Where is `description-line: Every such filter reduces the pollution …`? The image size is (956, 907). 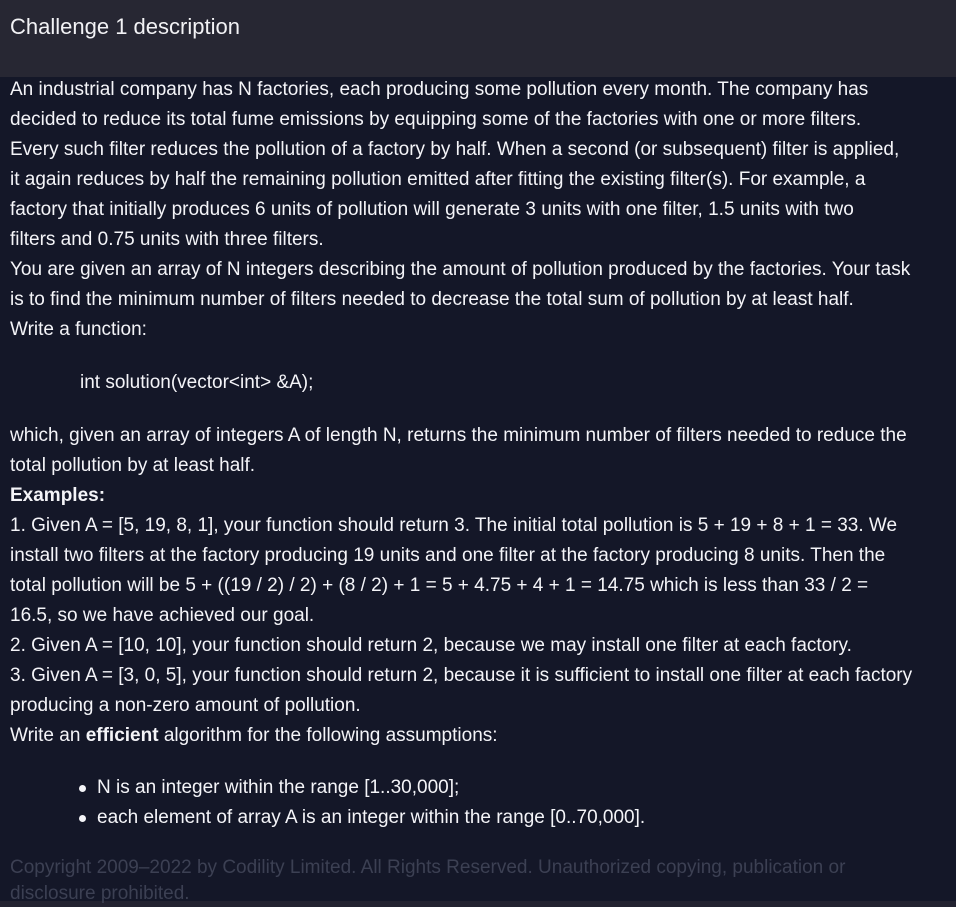 description-line: Every such filter reduces the pollution … is located at coordinates (455, 149).